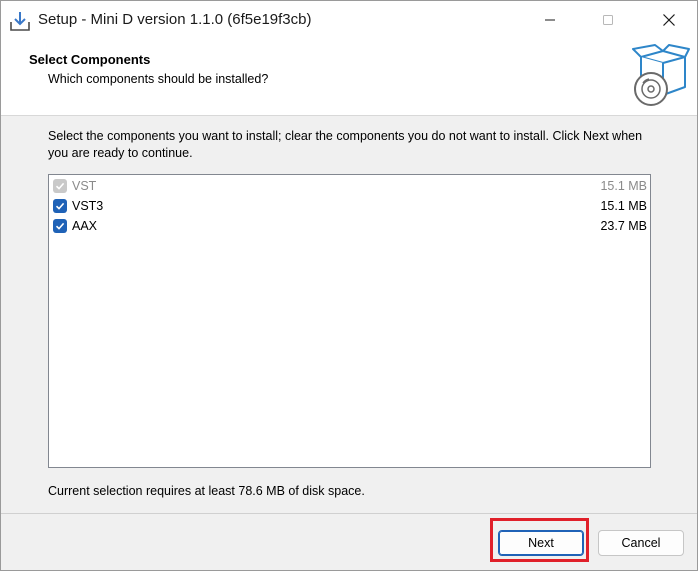 The image size is (698, 571). What do you see at coordinates (660, 76) in the screenshot?
I see `software-box-icon` at bounding box center [660, 76].